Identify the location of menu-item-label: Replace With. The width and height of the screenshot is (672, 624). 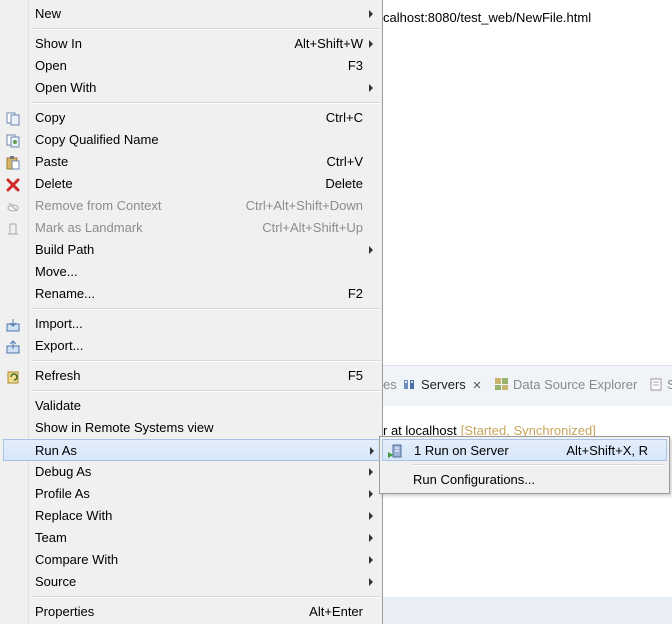
(74, 515).